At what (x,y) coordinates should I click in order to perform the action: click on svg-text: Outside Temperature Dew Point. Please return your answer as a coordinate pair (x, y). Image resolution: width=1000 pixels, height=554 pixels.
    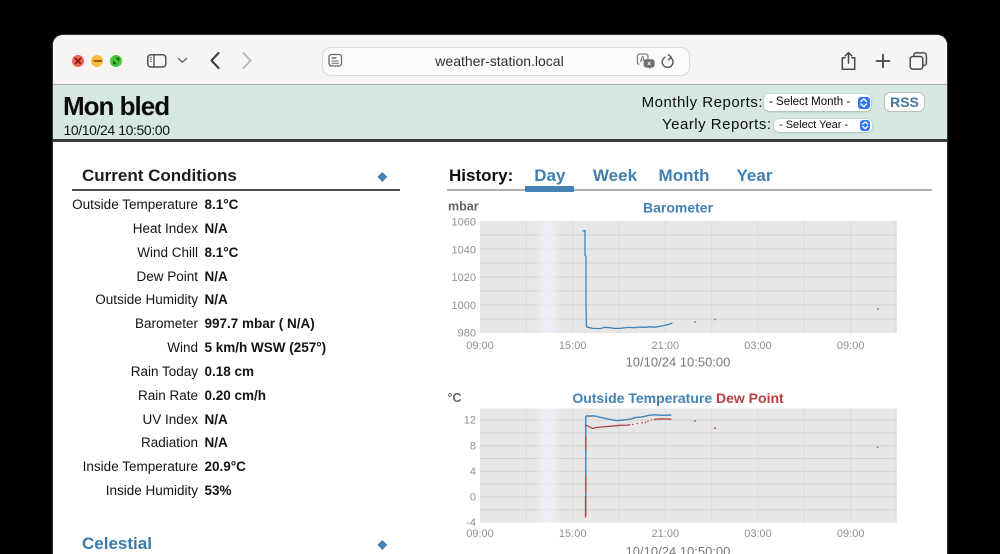
    Looking at the image, I should click on (678, 398).